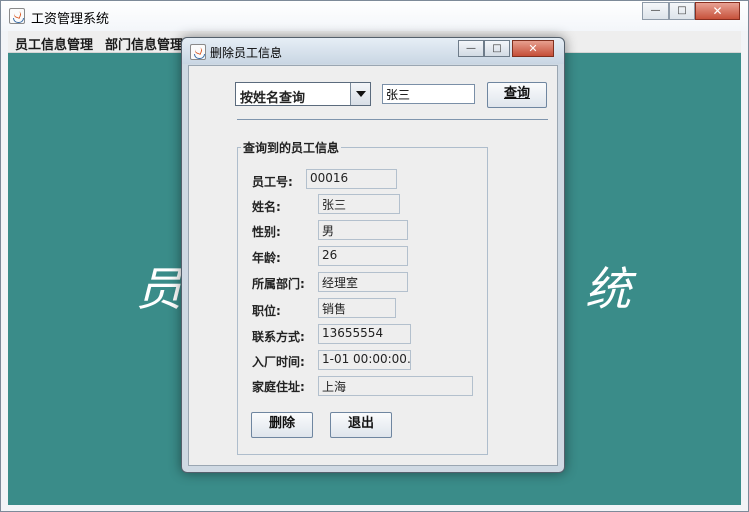 The image size is (749, 512). Describe the element at coordinates (363, 230) in the screenshot. I see `gender-field: 男` at that location.